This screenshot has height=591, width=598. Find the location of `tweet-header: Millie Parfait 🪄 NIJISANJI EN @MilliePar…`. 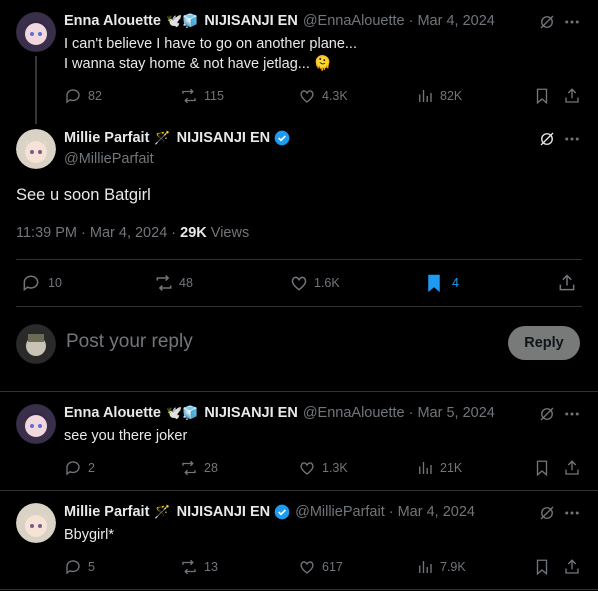

tweet-header: Millie Parfait 🪄 NIJISANJI EN @MilliePar… is located at coordinates (269, 512).